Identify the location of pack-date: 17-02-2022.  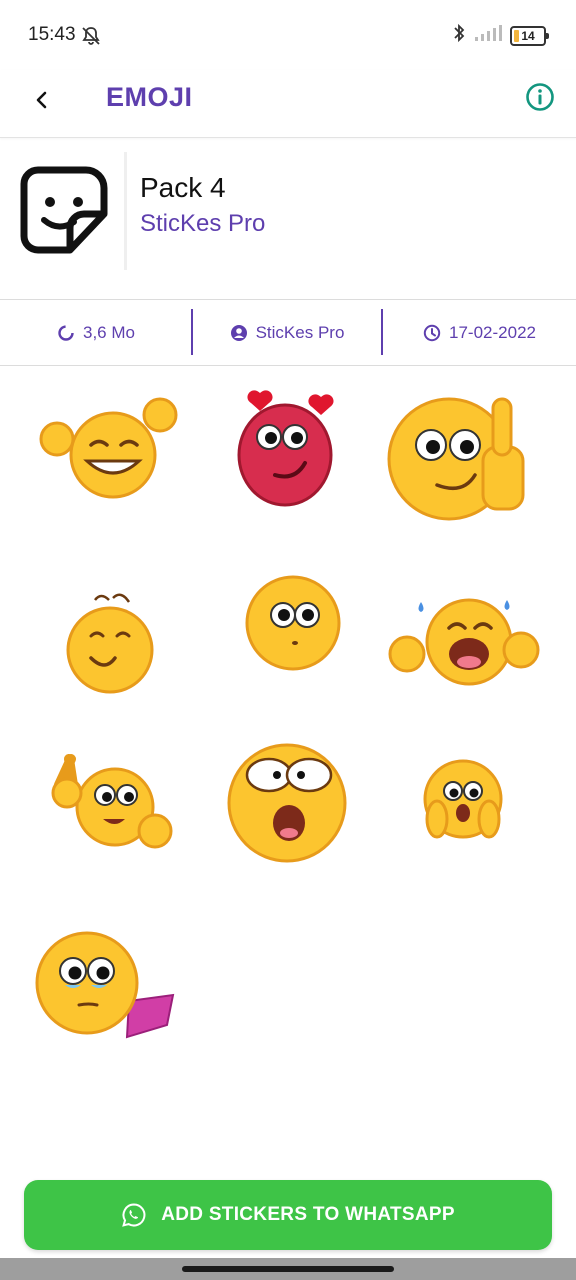
(492, 332).